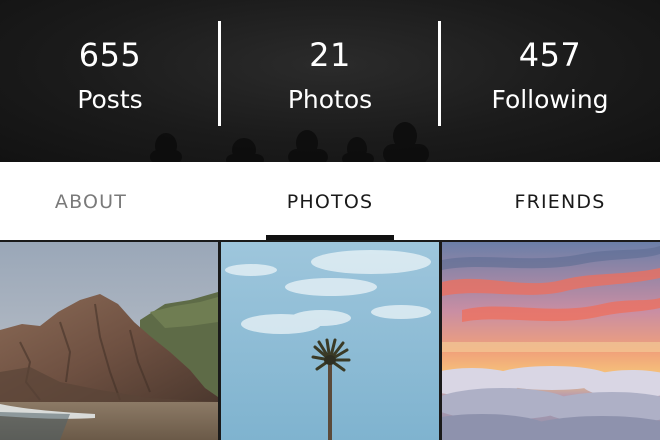  I want to click on stat-following-value: 457, so click(550, 55).